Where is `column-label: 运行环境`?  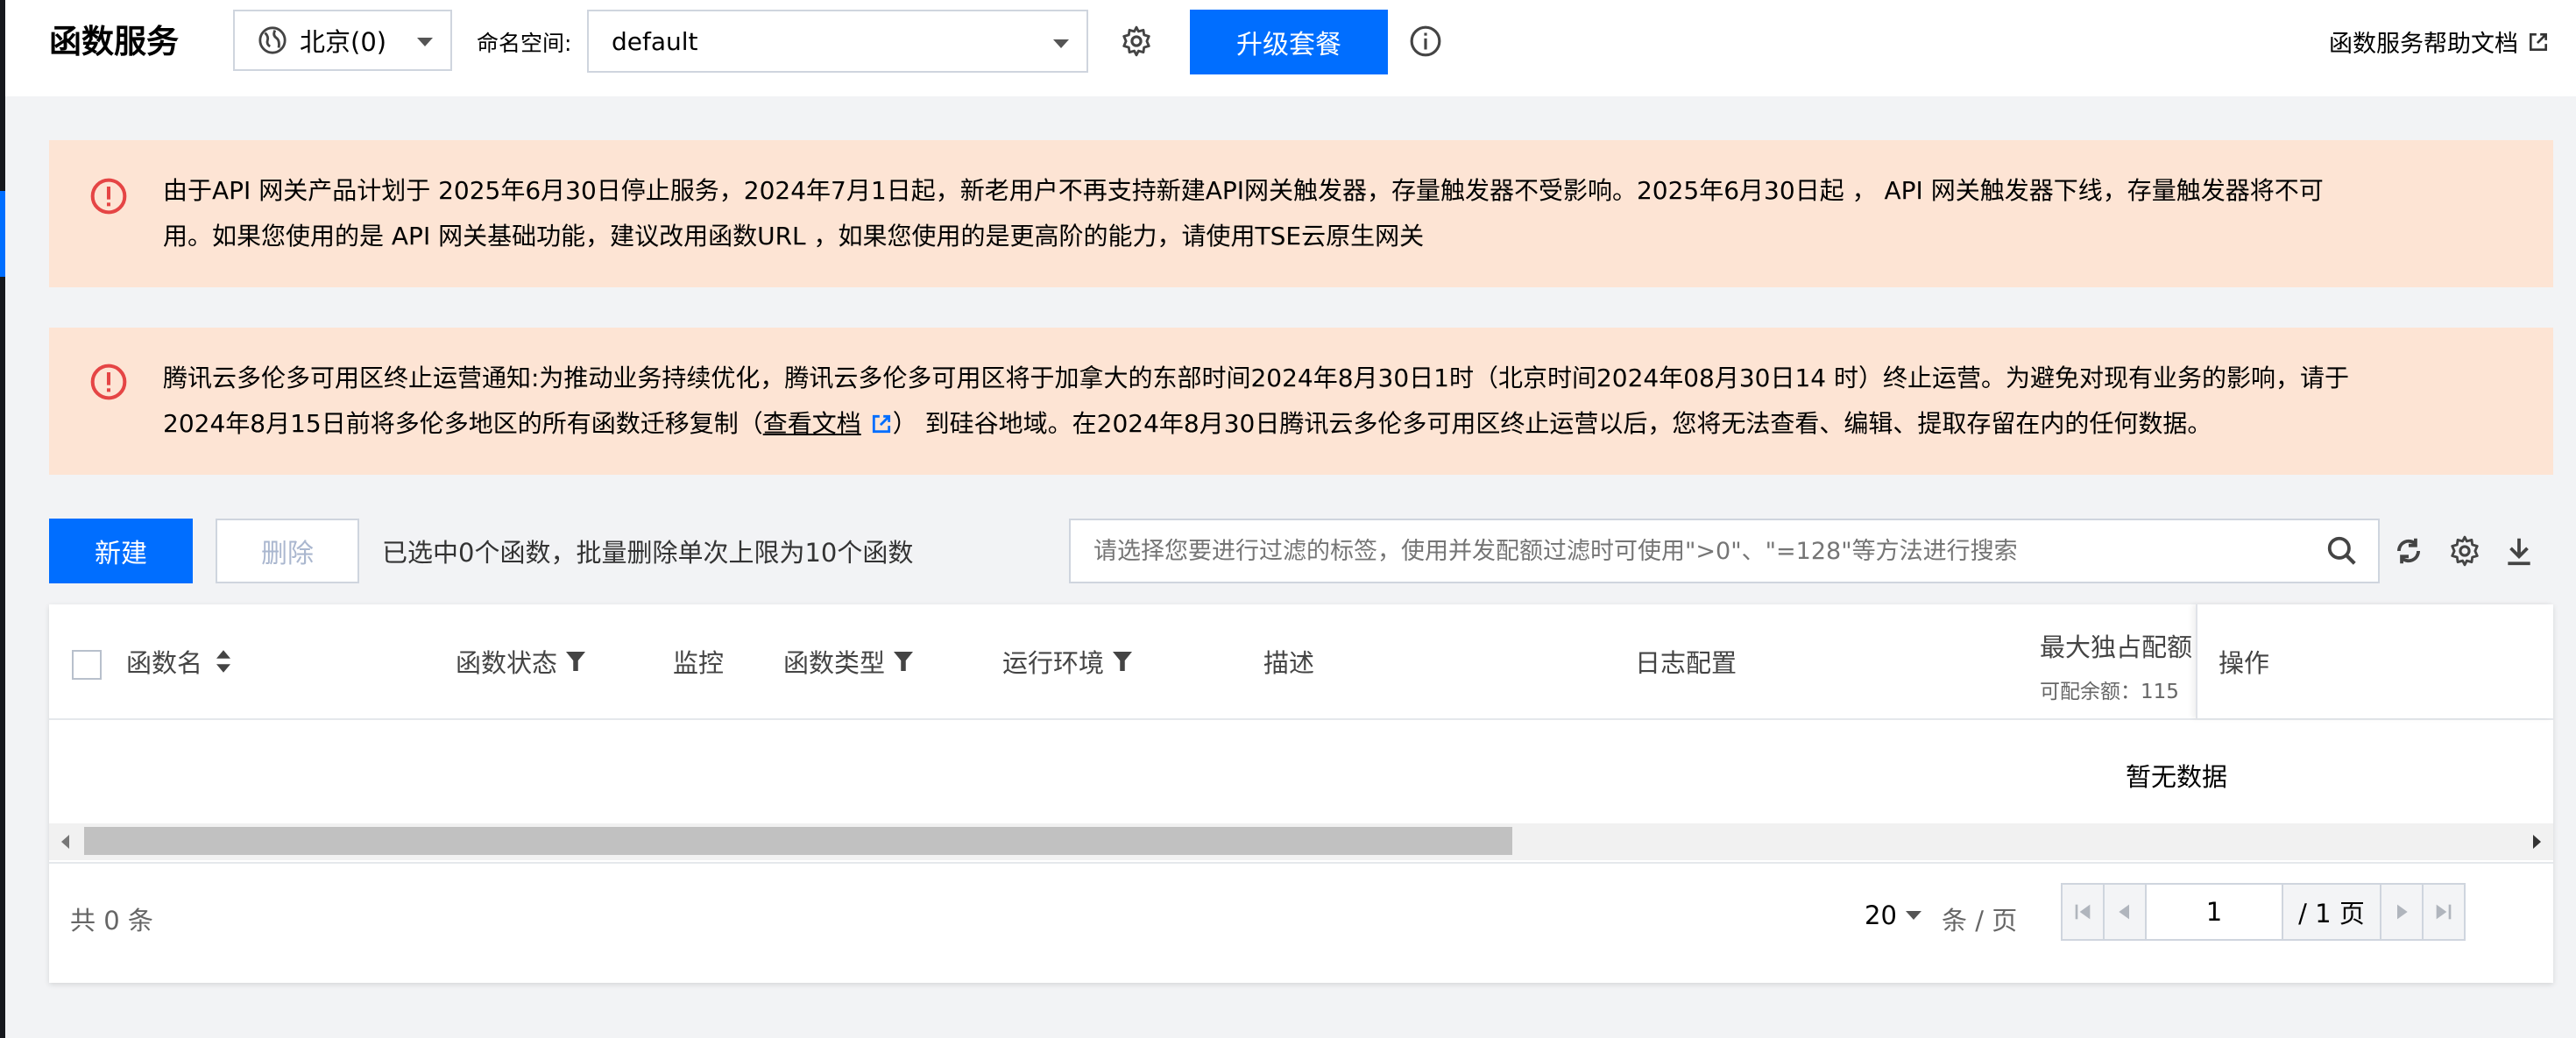 column-label: 运行环境 is located at coordinates (1053, 663).